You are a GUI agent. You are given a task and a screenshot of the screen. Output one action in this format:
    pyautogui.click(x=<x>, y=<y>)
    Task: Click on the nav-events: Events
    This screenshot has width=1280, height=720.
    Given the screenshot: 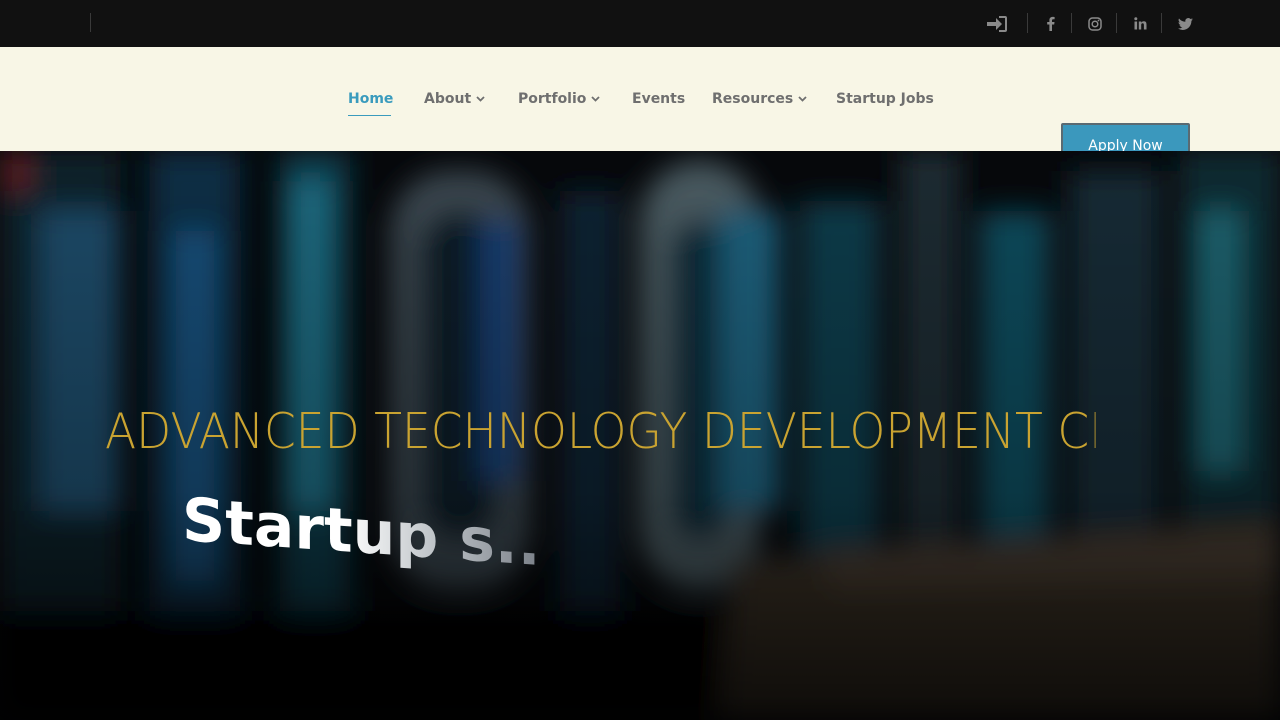 What is the action you would take?
    pyautogui.click(x=658, y=99)
    